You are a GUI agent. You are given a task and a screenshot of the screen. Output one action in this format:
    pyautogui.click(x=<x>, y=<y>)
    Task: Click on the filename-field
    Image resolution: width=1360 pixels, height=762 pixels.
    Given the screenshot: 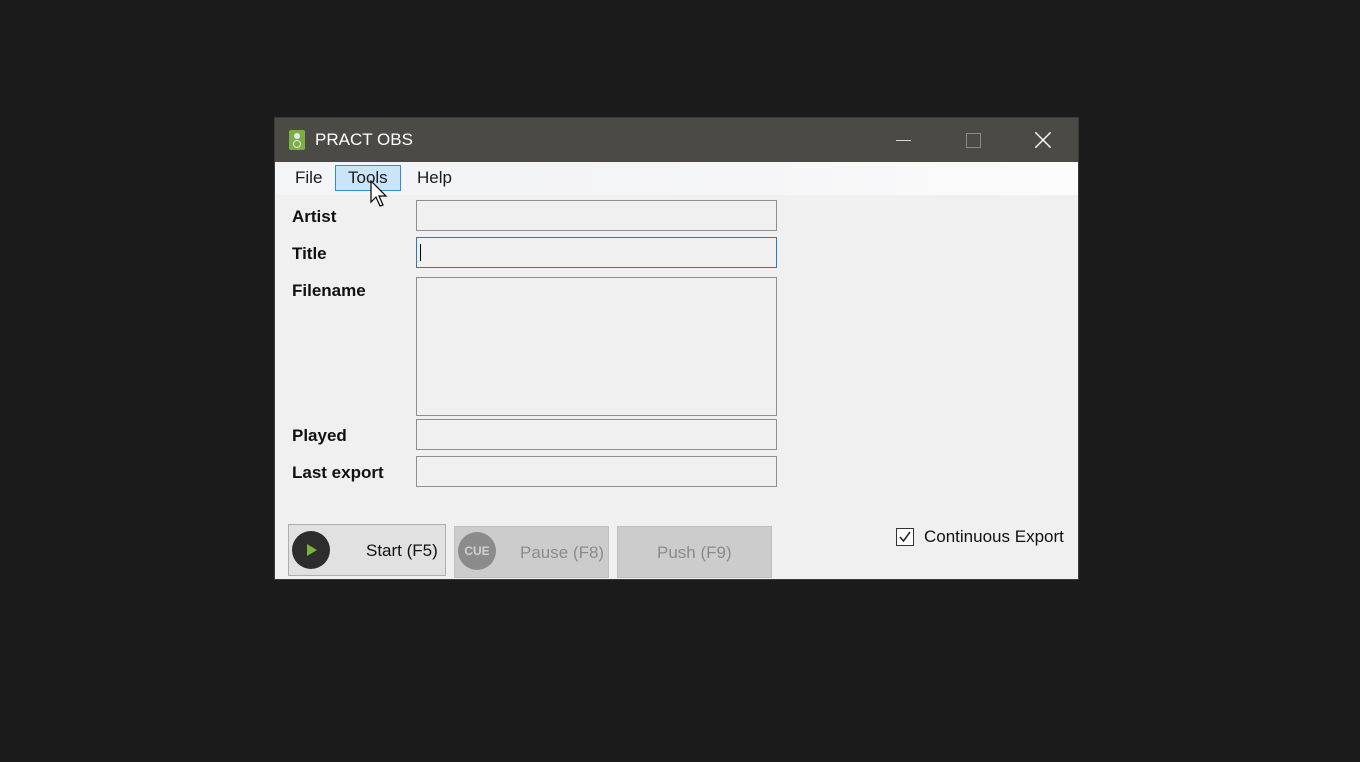 What is the action you would take?
    pyautogui.click(x=596, y=346)
    